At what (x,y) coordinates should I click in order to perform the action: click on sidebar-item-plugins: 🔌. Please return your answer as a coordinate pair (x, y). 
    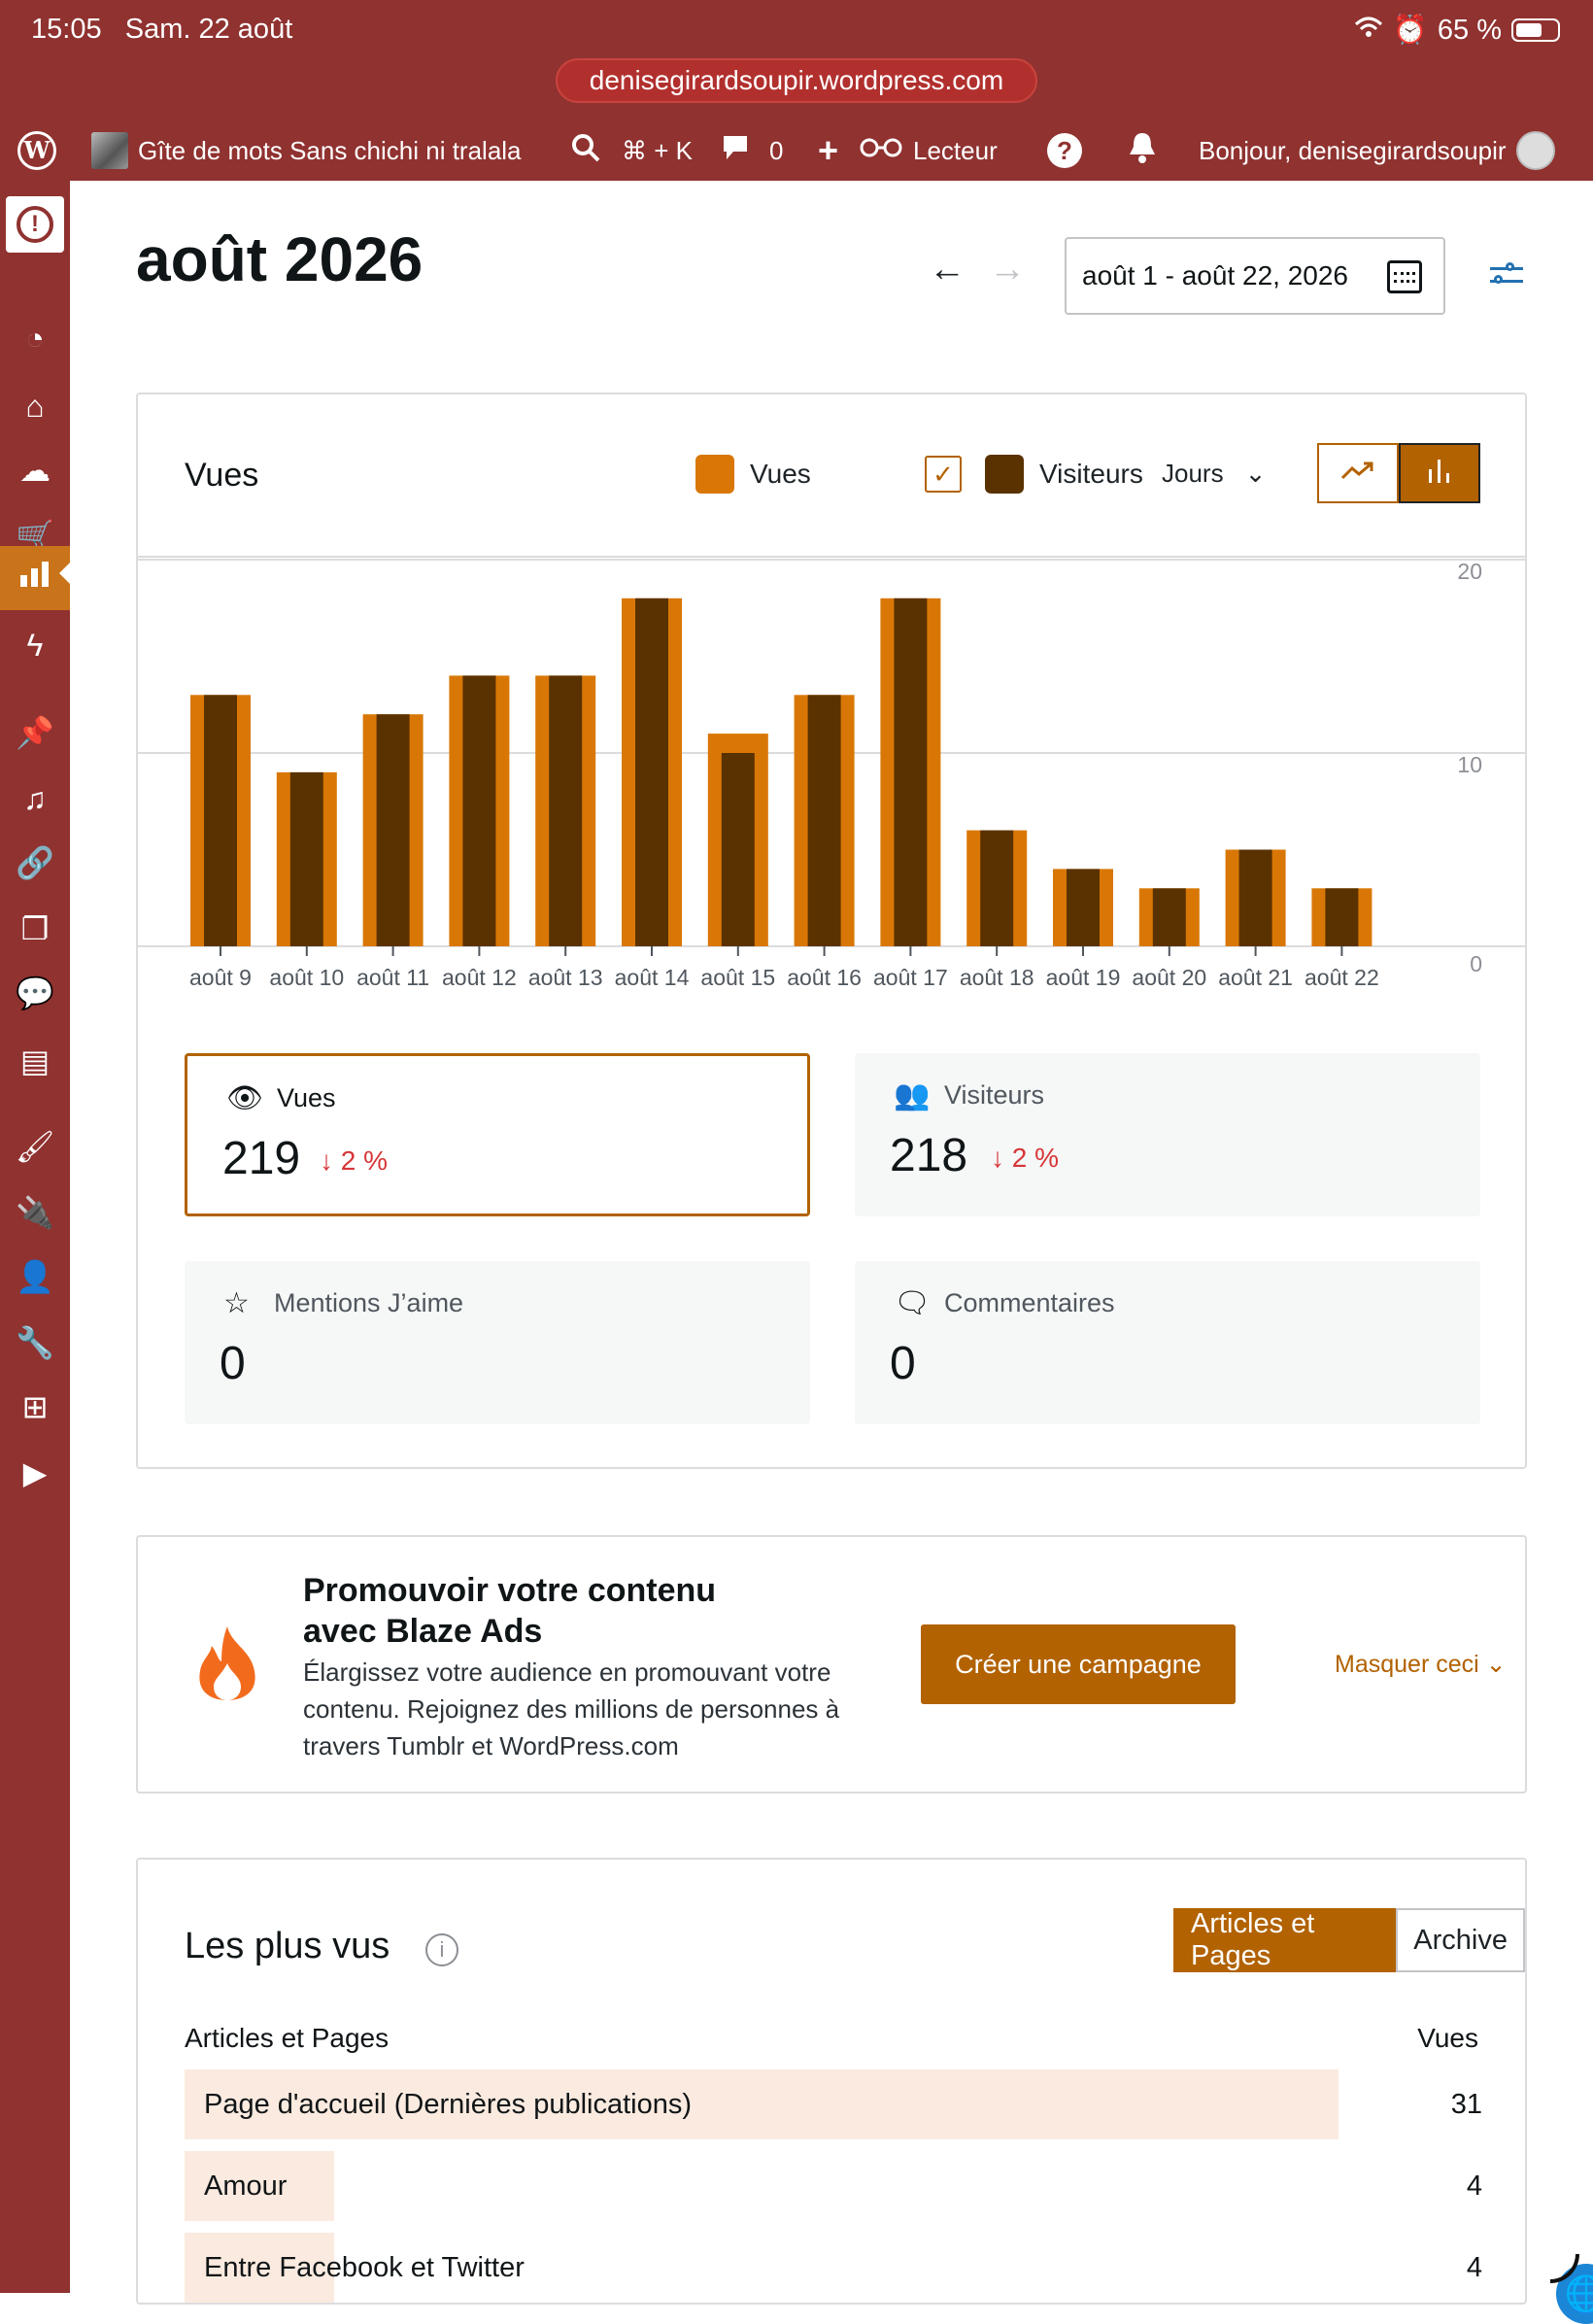
    Looking at the image, I should click on (35, 1212).